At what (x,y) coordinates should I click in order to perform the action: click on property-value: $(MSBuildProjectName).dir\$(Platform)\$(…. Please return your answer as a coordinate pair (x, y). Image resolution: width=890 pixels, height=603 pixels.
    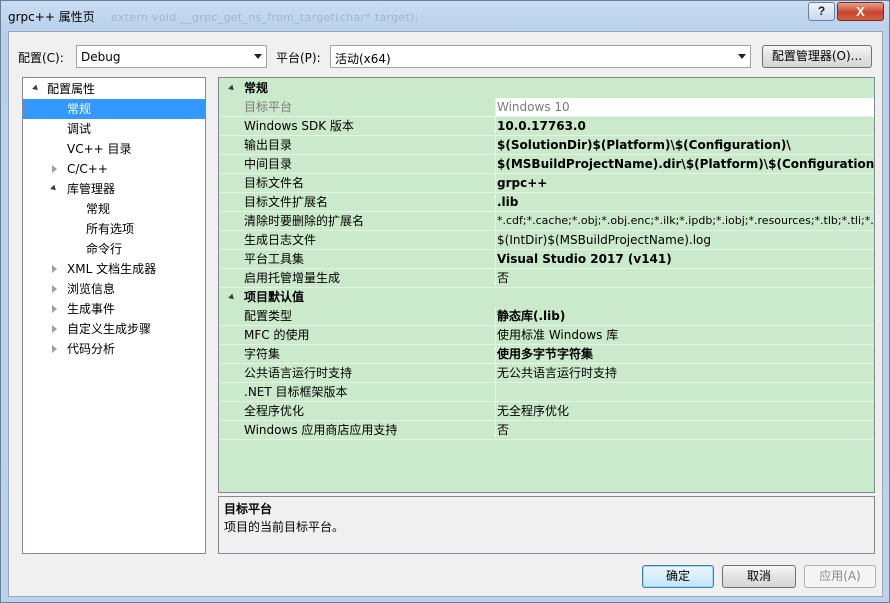
    Looking at the image, I should click on (684, 164).